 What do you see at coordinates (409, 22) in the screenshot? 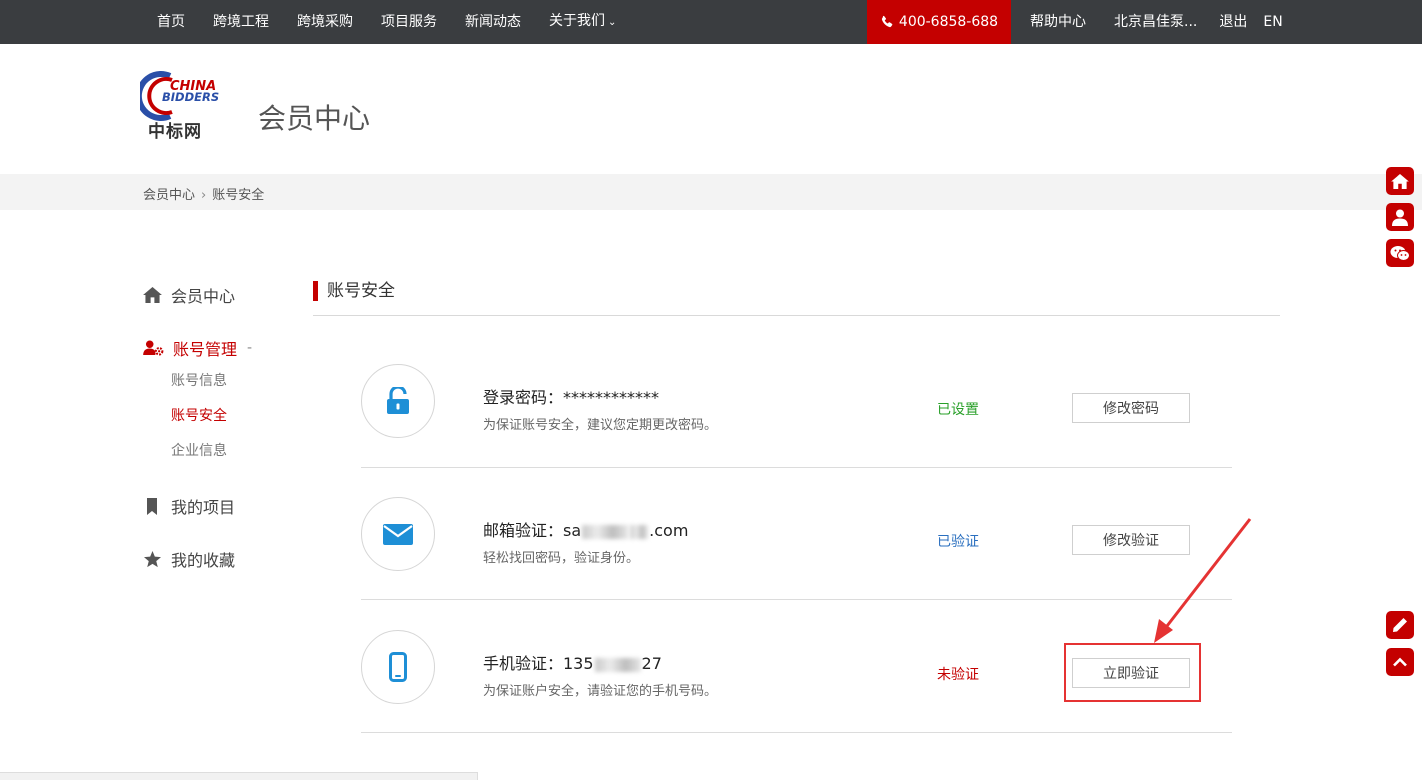
I see `nav-project-services: 项目服务` at bounding box center [409, 22].